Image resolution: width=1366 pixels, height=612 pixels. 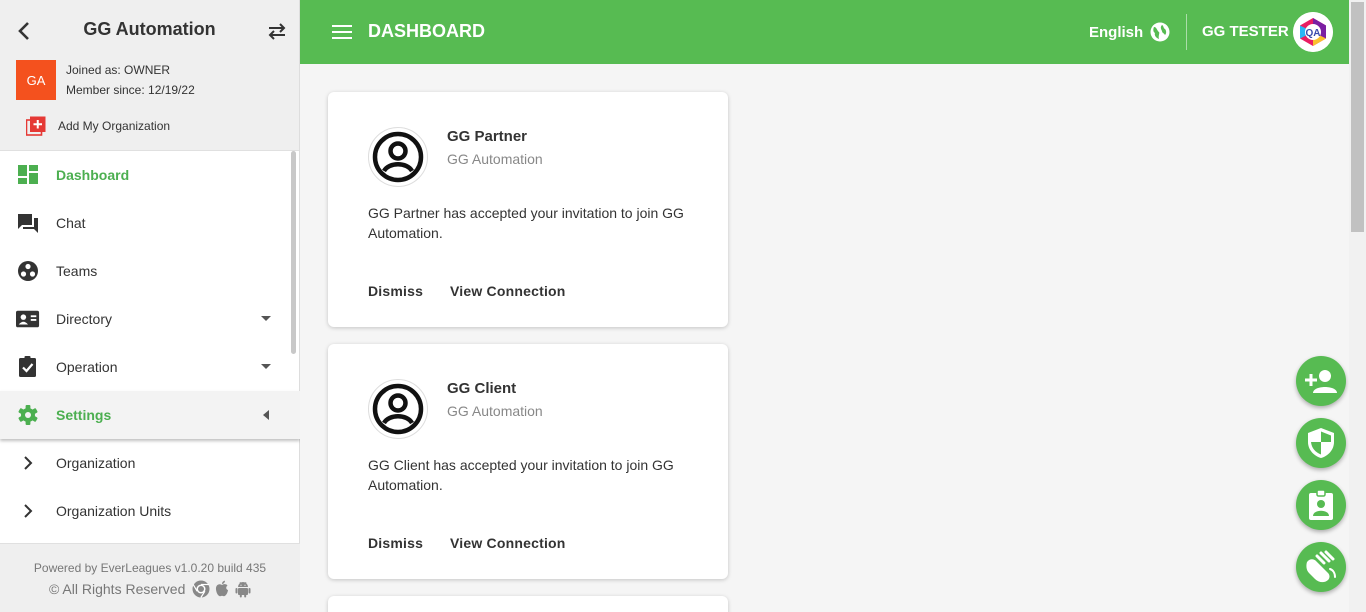 What do you see at coordinates (96, 463) in the screenshot?
I see `sidebar-item-label: Organization` at bounding box center [96, 463].